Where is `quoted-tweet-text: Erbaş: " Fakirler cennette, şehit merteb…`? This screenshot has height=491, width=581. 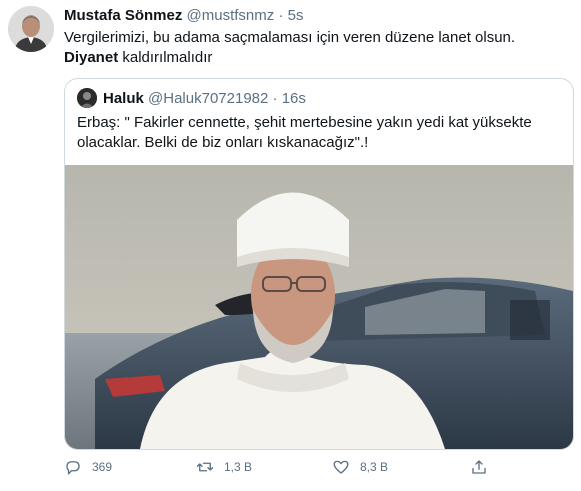 quoted-tweet-text: Erbaş: " Fakirler cennette, şehit merteb… is located at coordinates (304, 132).